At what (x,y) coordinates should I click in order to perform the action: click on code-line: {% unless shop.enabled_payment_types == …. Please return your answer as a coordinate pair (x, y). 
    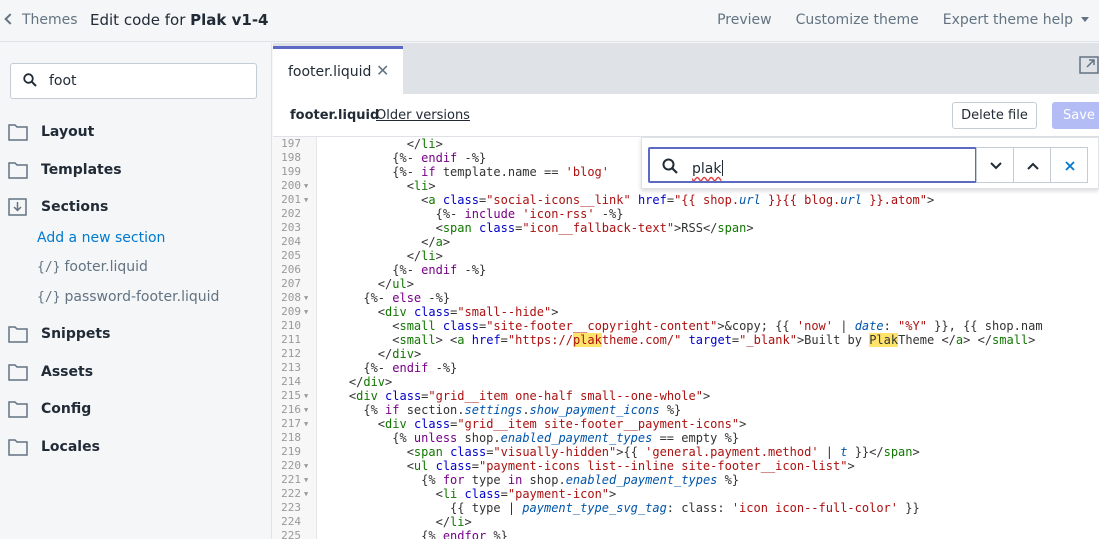
    Looking at the image, I should click on (530, 438).